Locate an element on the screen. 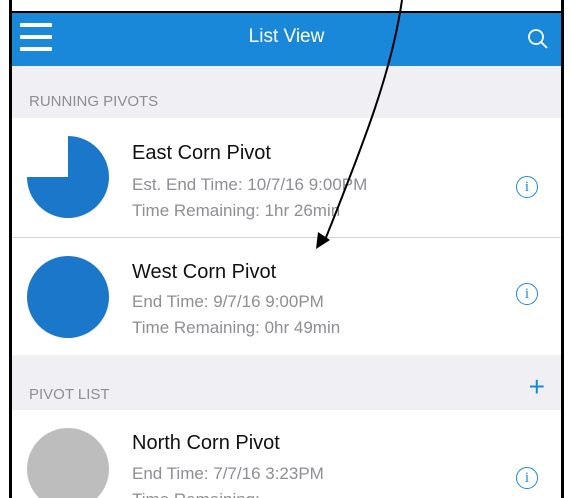 This screenshot has width=571, height=498. section-header-running: RUNNING PIVOTS is located at coordinates (286, 92).